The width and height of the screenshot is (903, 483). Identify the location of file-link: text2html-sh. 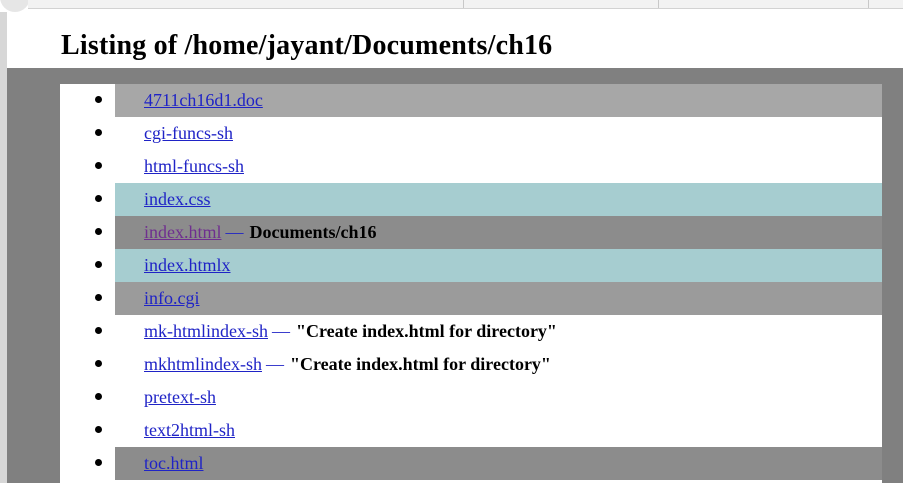
(189, 430).